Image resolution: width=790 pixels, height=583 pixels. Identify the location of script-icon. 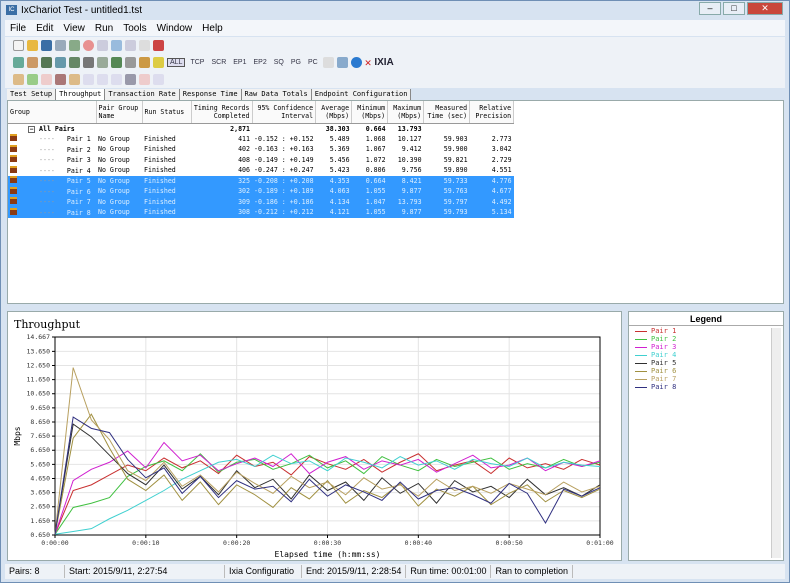
(102, 62).